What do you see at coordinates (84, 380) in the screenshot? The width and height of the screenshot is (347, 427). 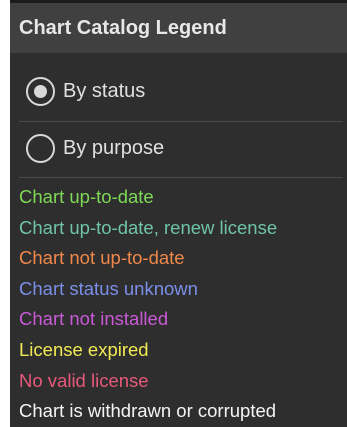 I see `legend-item-no-valid-license: No valid license` at bounding box center [84, 380].